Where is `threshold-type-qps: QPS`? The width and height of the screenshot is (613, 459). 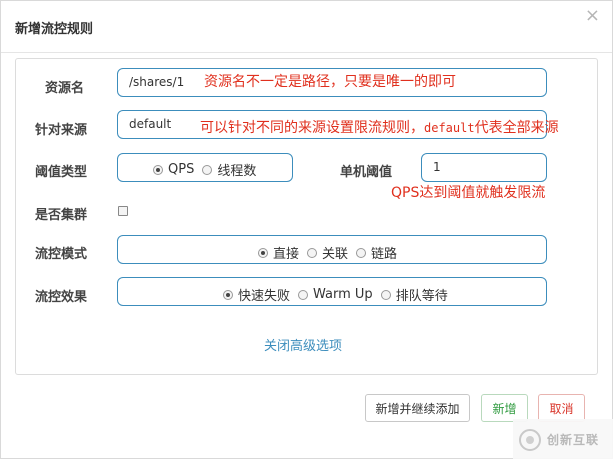 threshold-type-qps: QPS is located at coordinates (173, 169).